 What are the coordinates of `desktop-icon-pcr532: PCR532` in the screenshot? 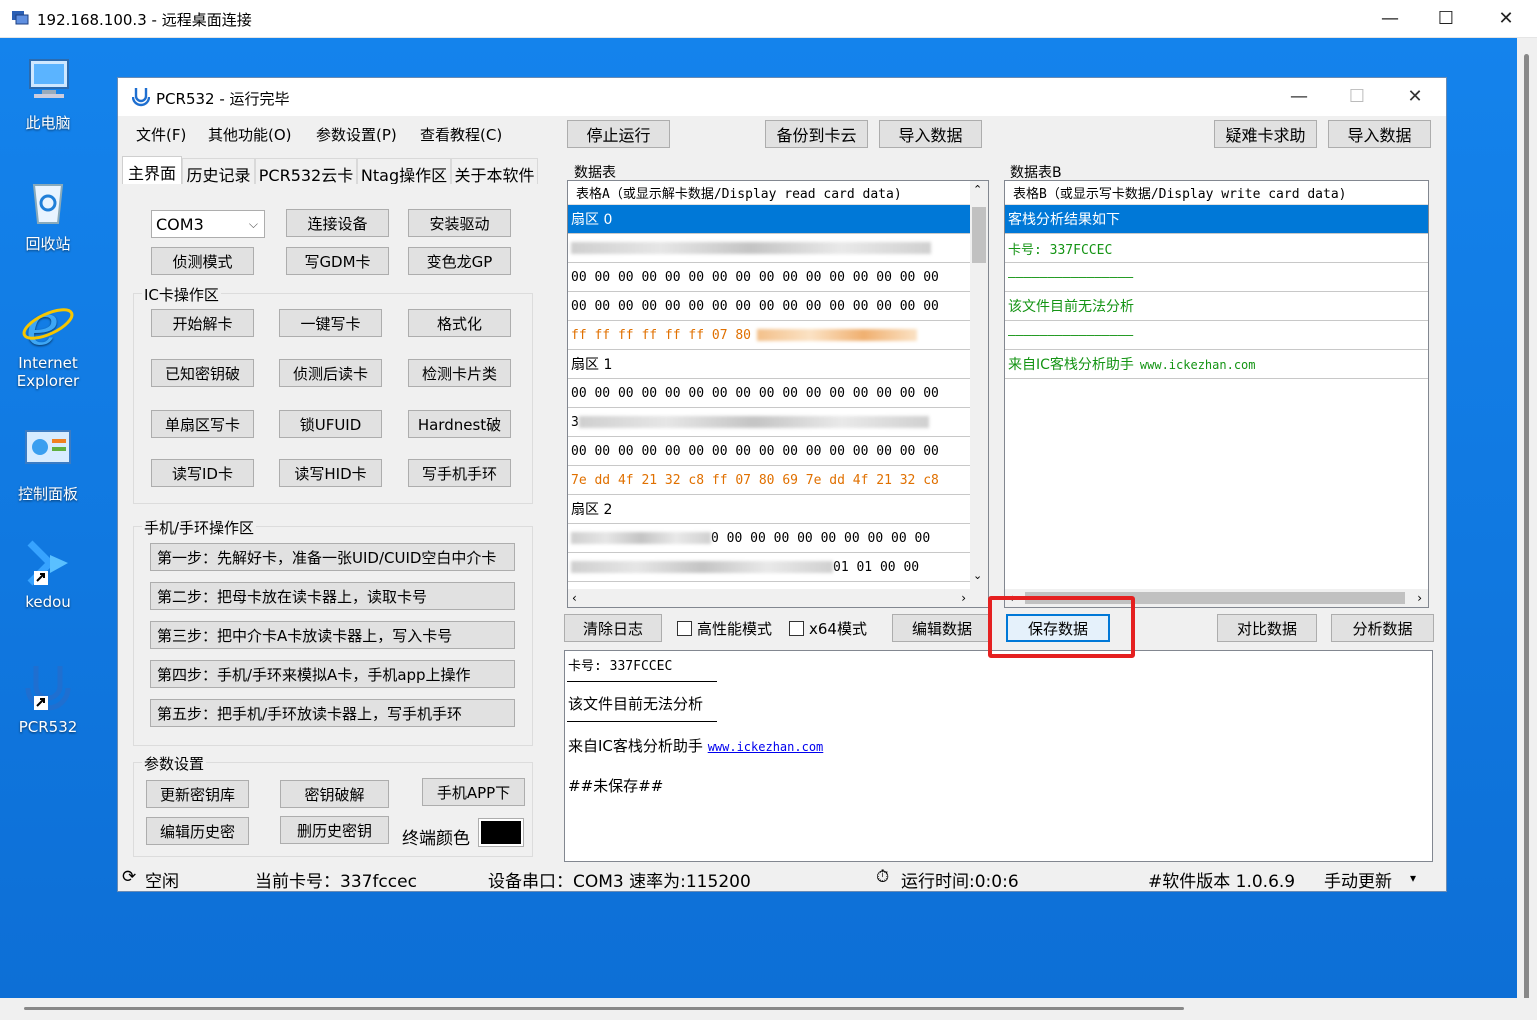 It's located at (48, 697).